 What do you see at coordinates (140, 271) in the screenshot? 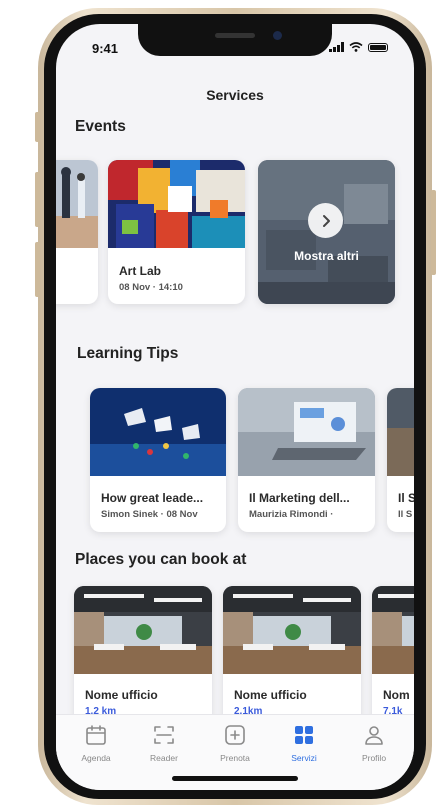
I see `event-title: Art Lab` at bounding box center [140, 271].